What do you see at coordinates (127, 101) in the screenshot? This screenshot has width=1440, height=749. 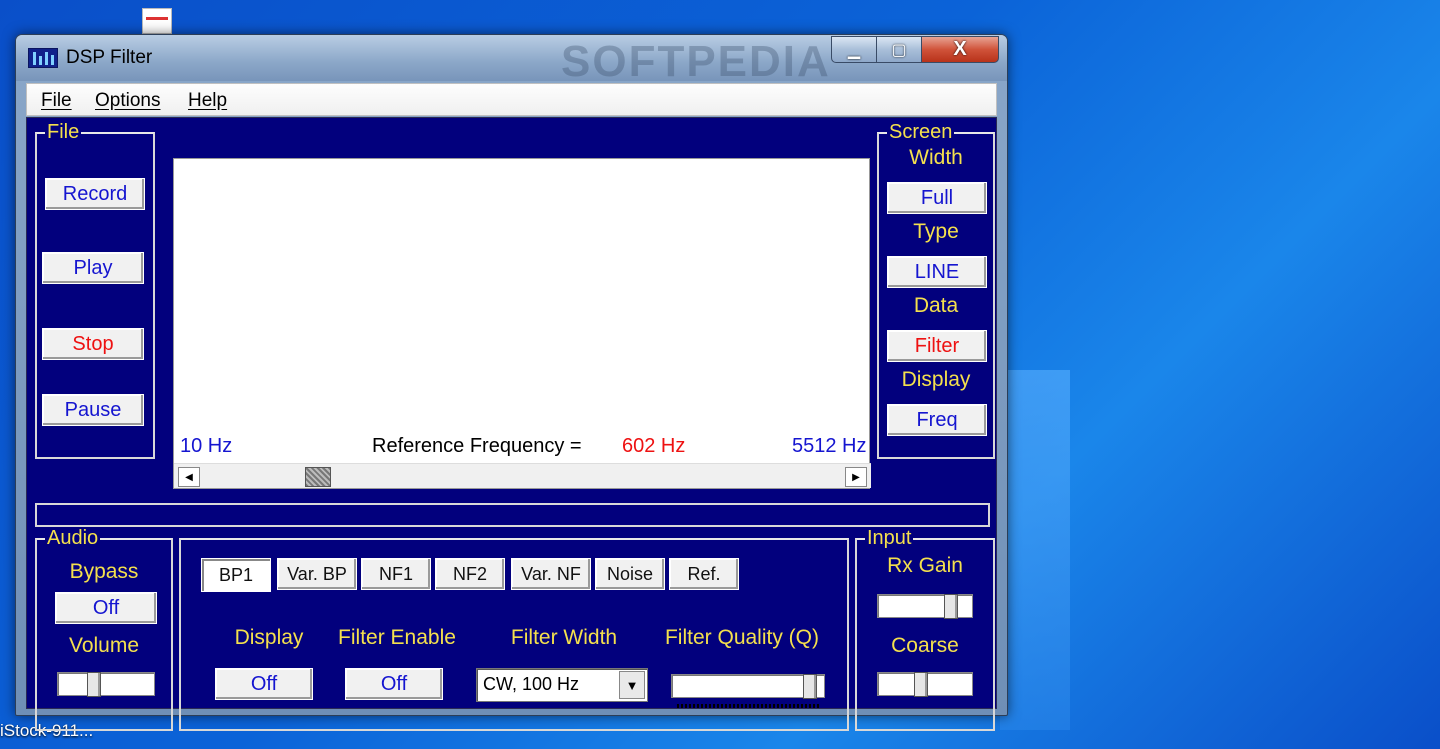 I see `menu-options: Options` at bounding box center [127, 101].